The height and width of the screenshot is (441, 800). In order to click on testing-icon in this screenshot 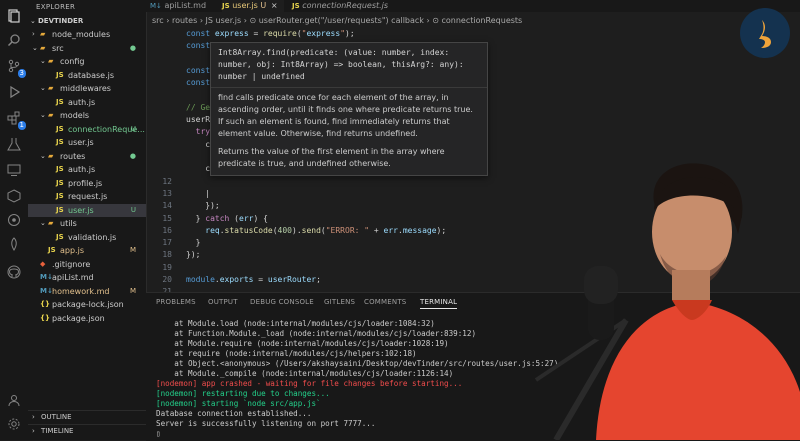, I will do `click(14, 144)`.